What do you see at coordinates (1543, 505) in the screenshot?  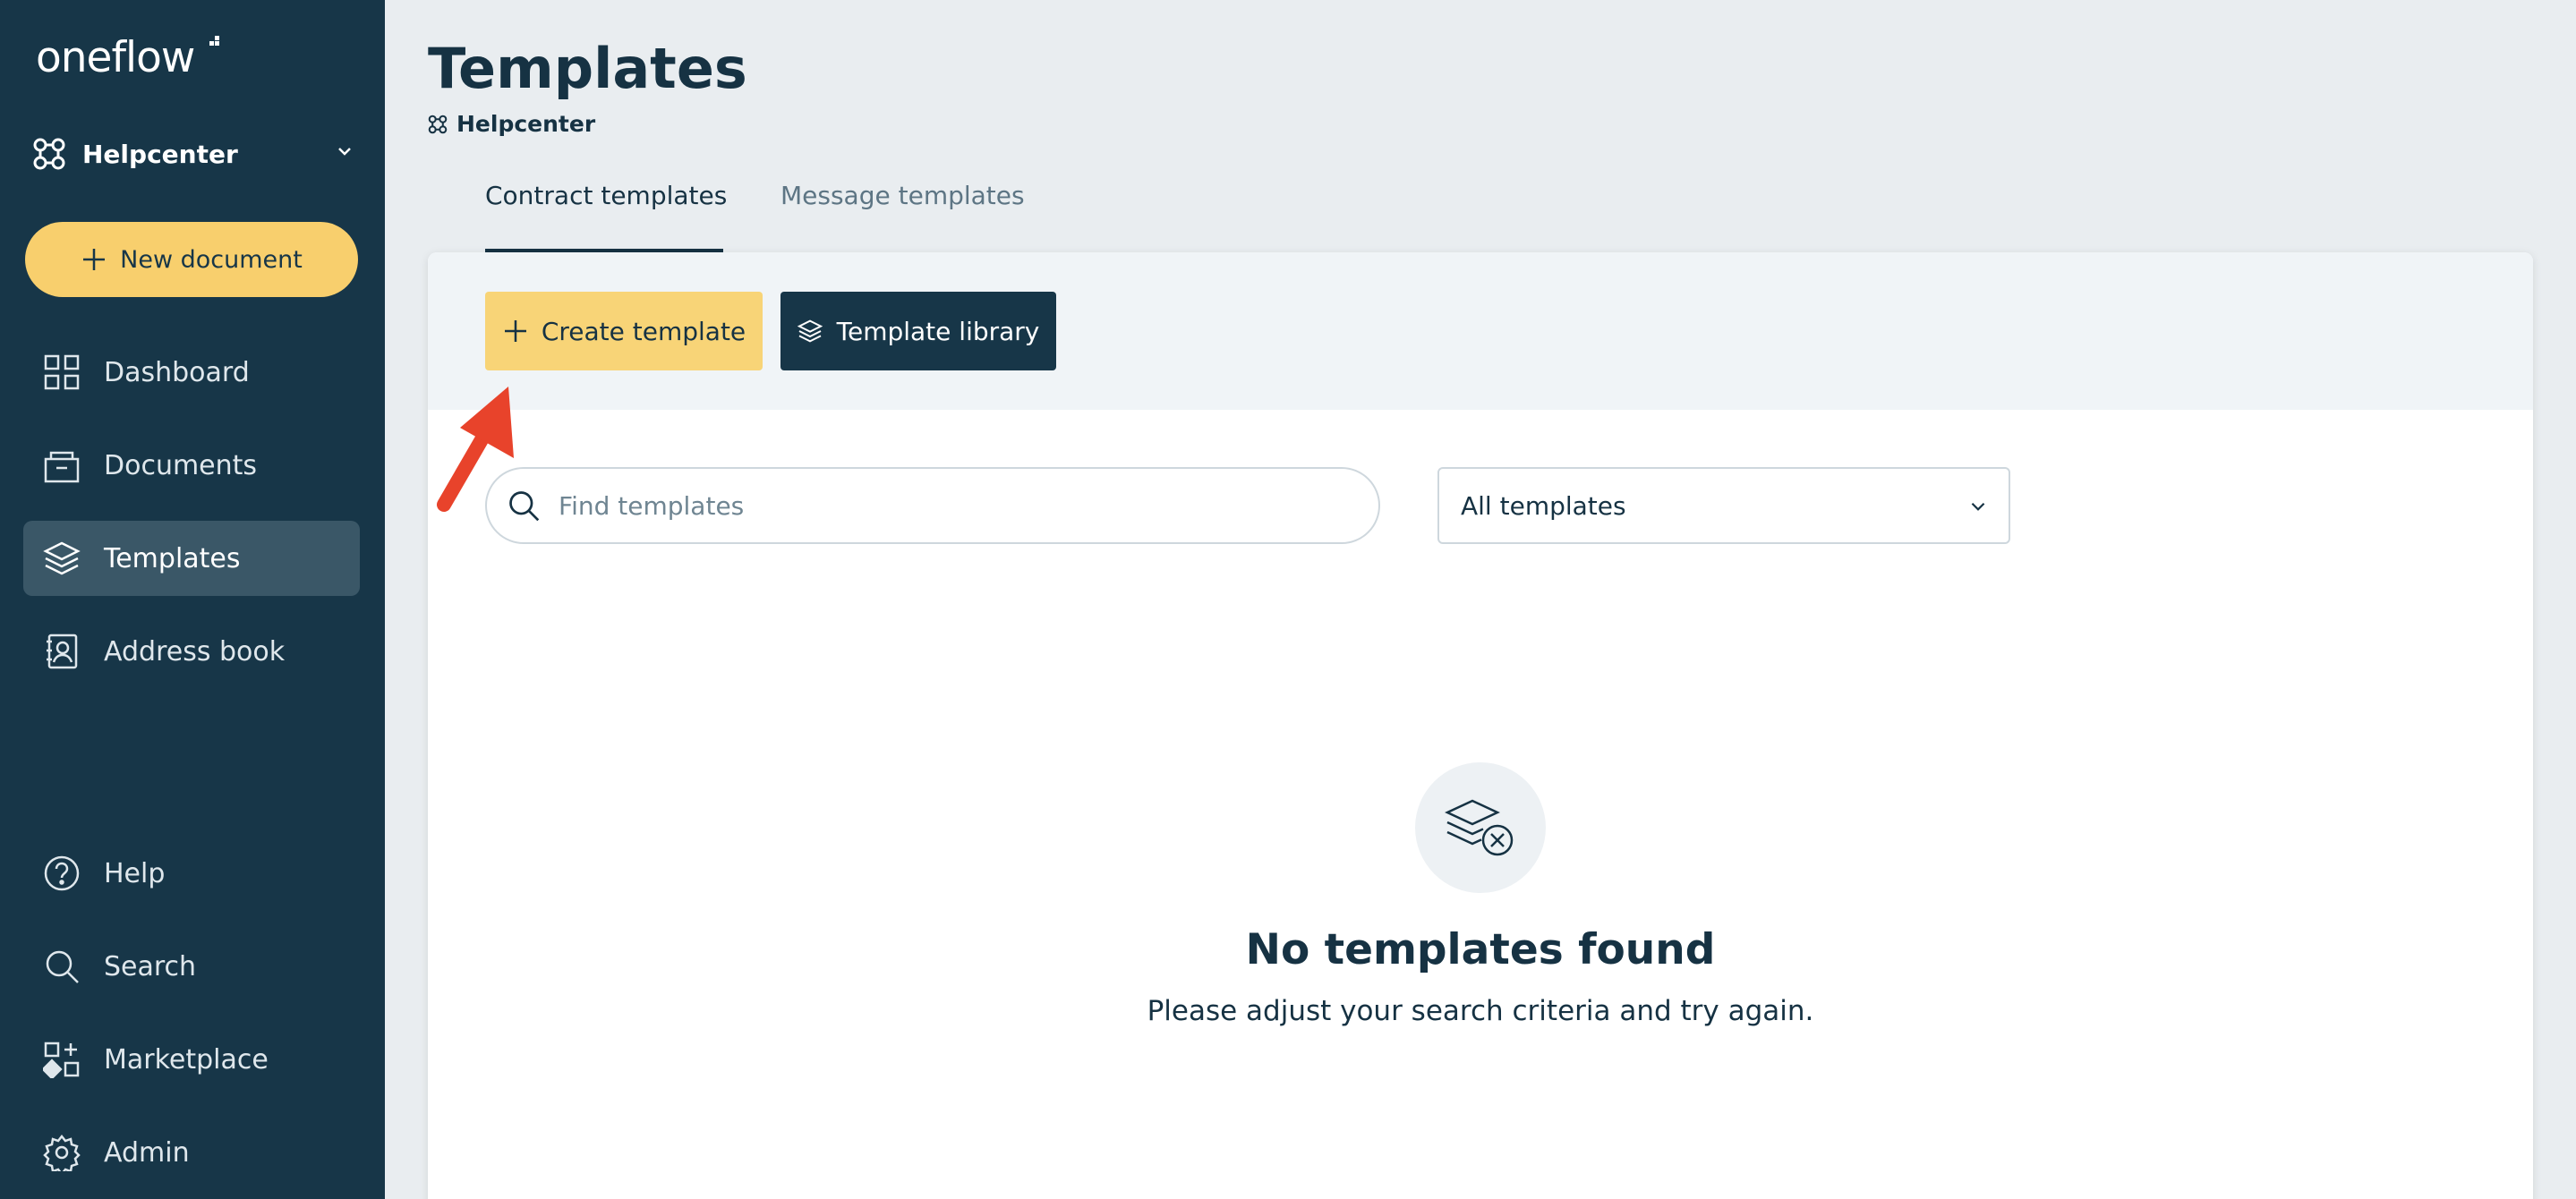 I see `select-value: All templates` at bounding box center [1543, 505].